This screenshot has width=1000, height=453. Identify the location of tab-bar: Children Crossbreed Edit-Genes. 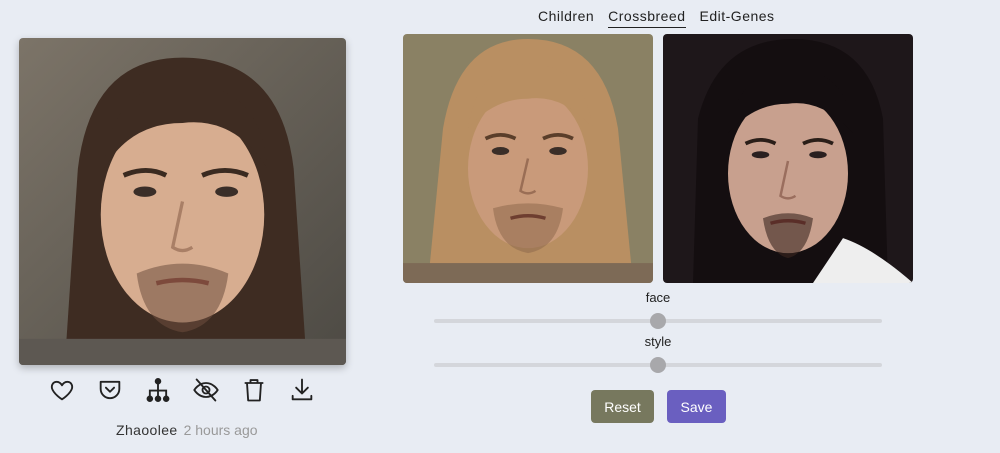
(656, 18).